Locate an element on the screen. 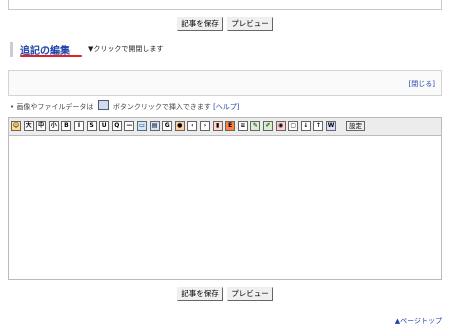 The width and height of the screenshot is (450, 331). google-icon: G is located at coordinates (167, 126).